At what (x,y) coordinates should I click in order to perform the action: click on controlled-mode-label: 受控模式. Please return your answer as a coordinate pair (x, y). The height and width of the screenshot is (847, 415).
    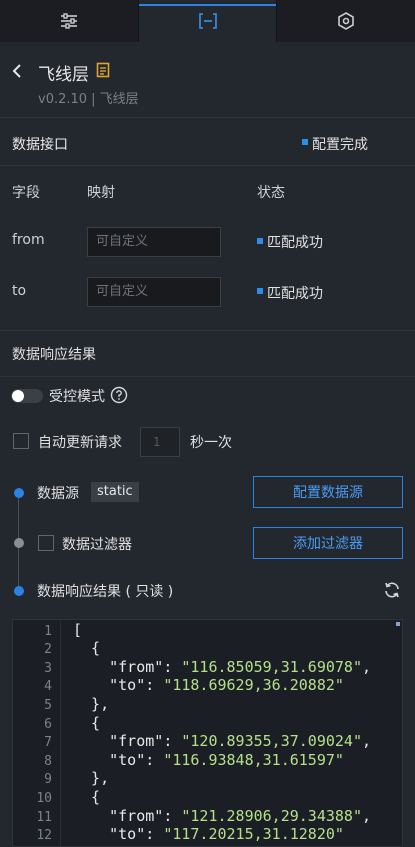
    Looking at the image, I should click on (77, 397).